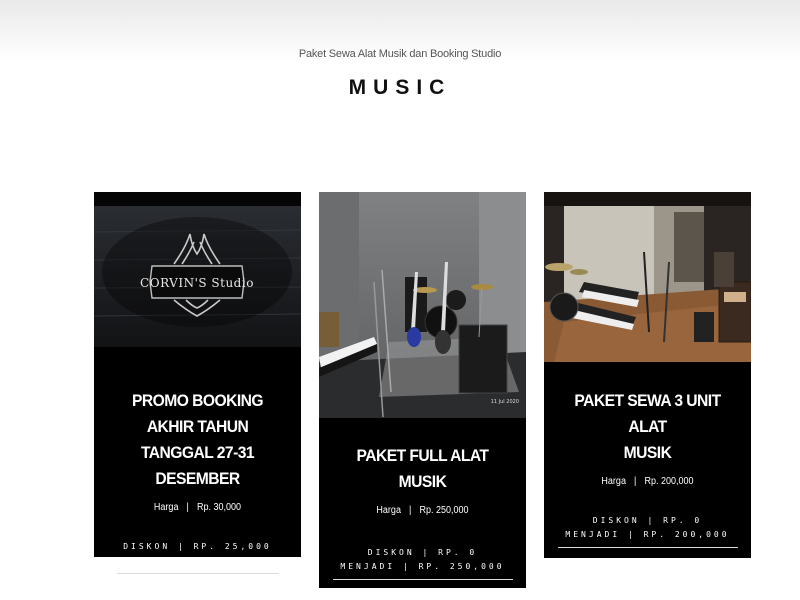 The width and height of the screenshot is (800, 600). I want to click on page-title: MUSIC, so click(400, 87).